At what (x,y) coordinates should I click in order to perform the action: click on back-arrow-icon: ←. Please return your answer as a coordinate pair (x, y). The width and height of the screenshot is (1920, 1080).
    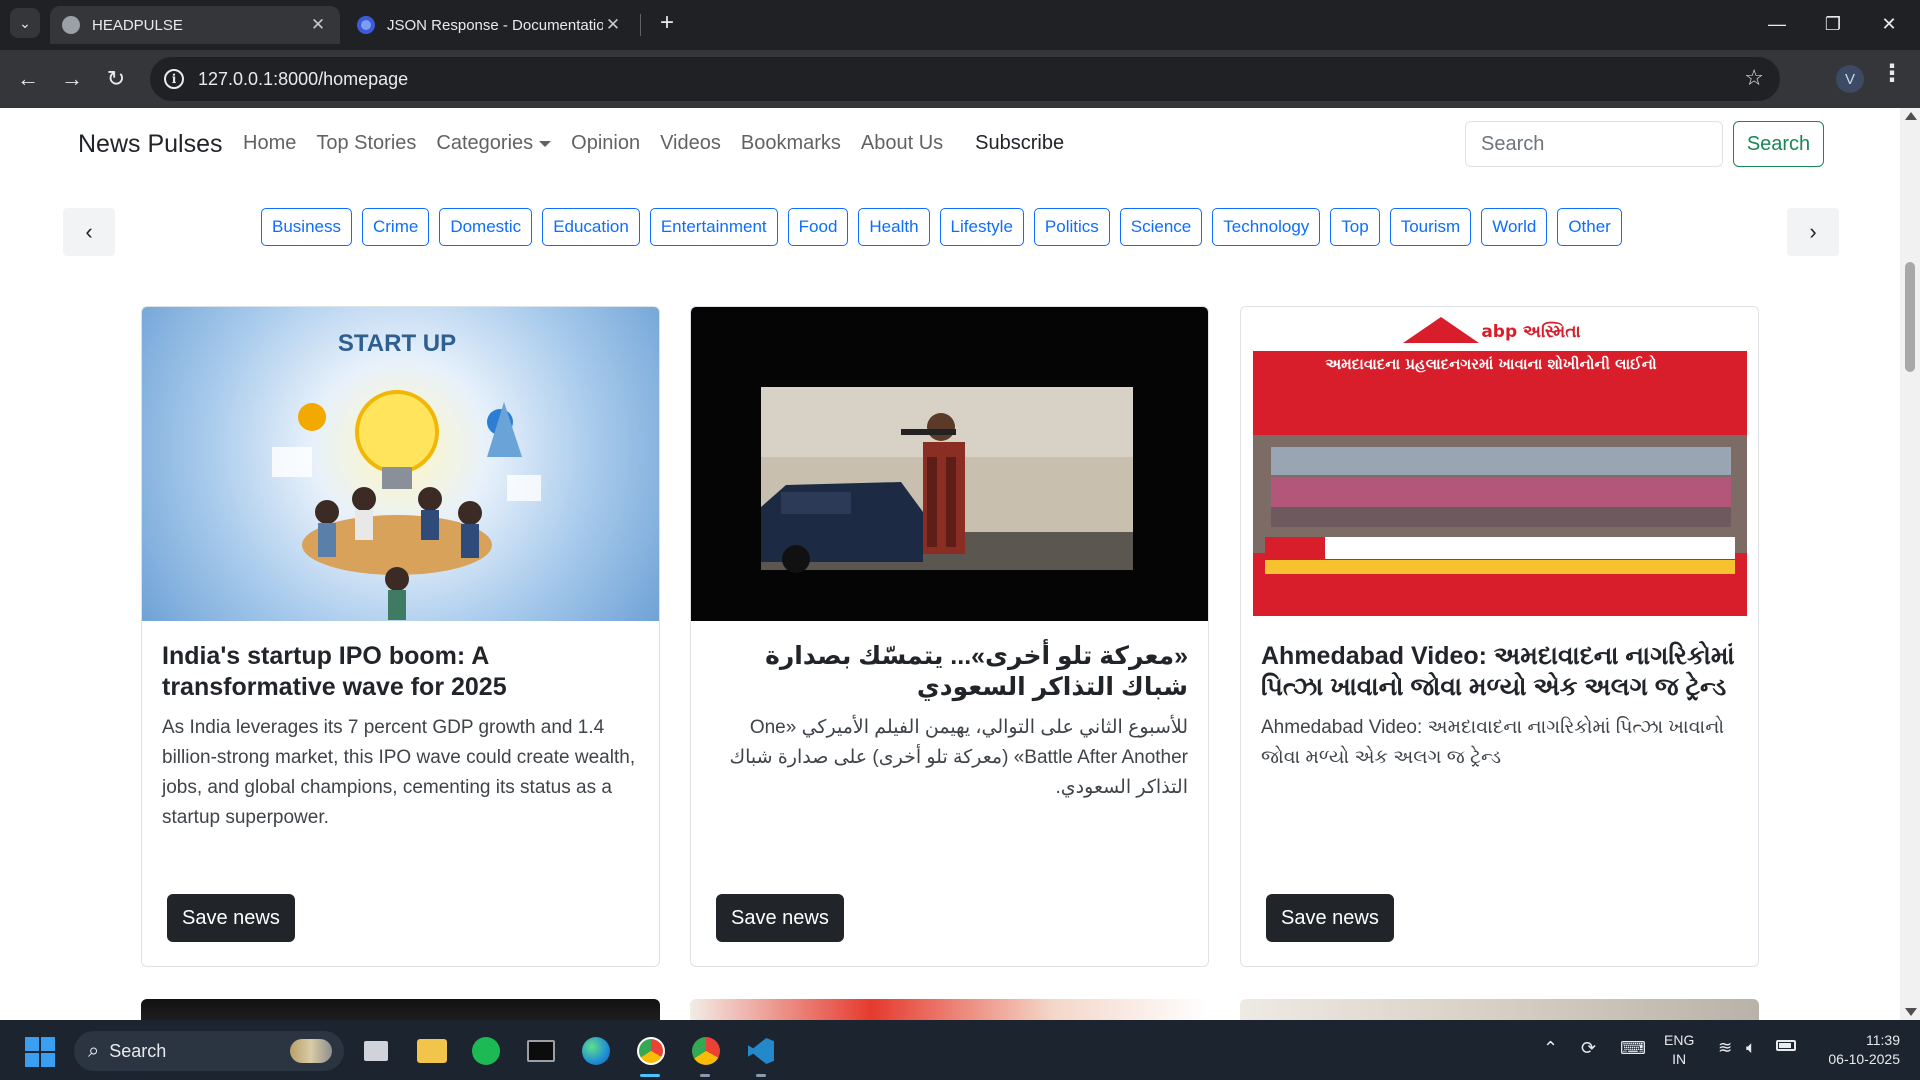
    Looking at the image, I should click on (28, 79).